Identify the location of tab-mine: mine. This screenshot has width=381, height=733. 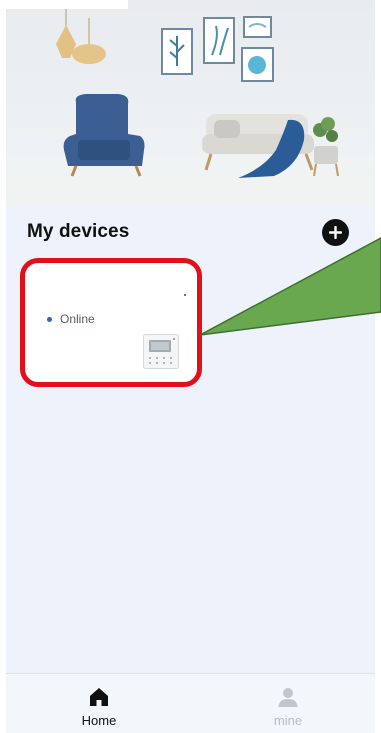
(288, 703).